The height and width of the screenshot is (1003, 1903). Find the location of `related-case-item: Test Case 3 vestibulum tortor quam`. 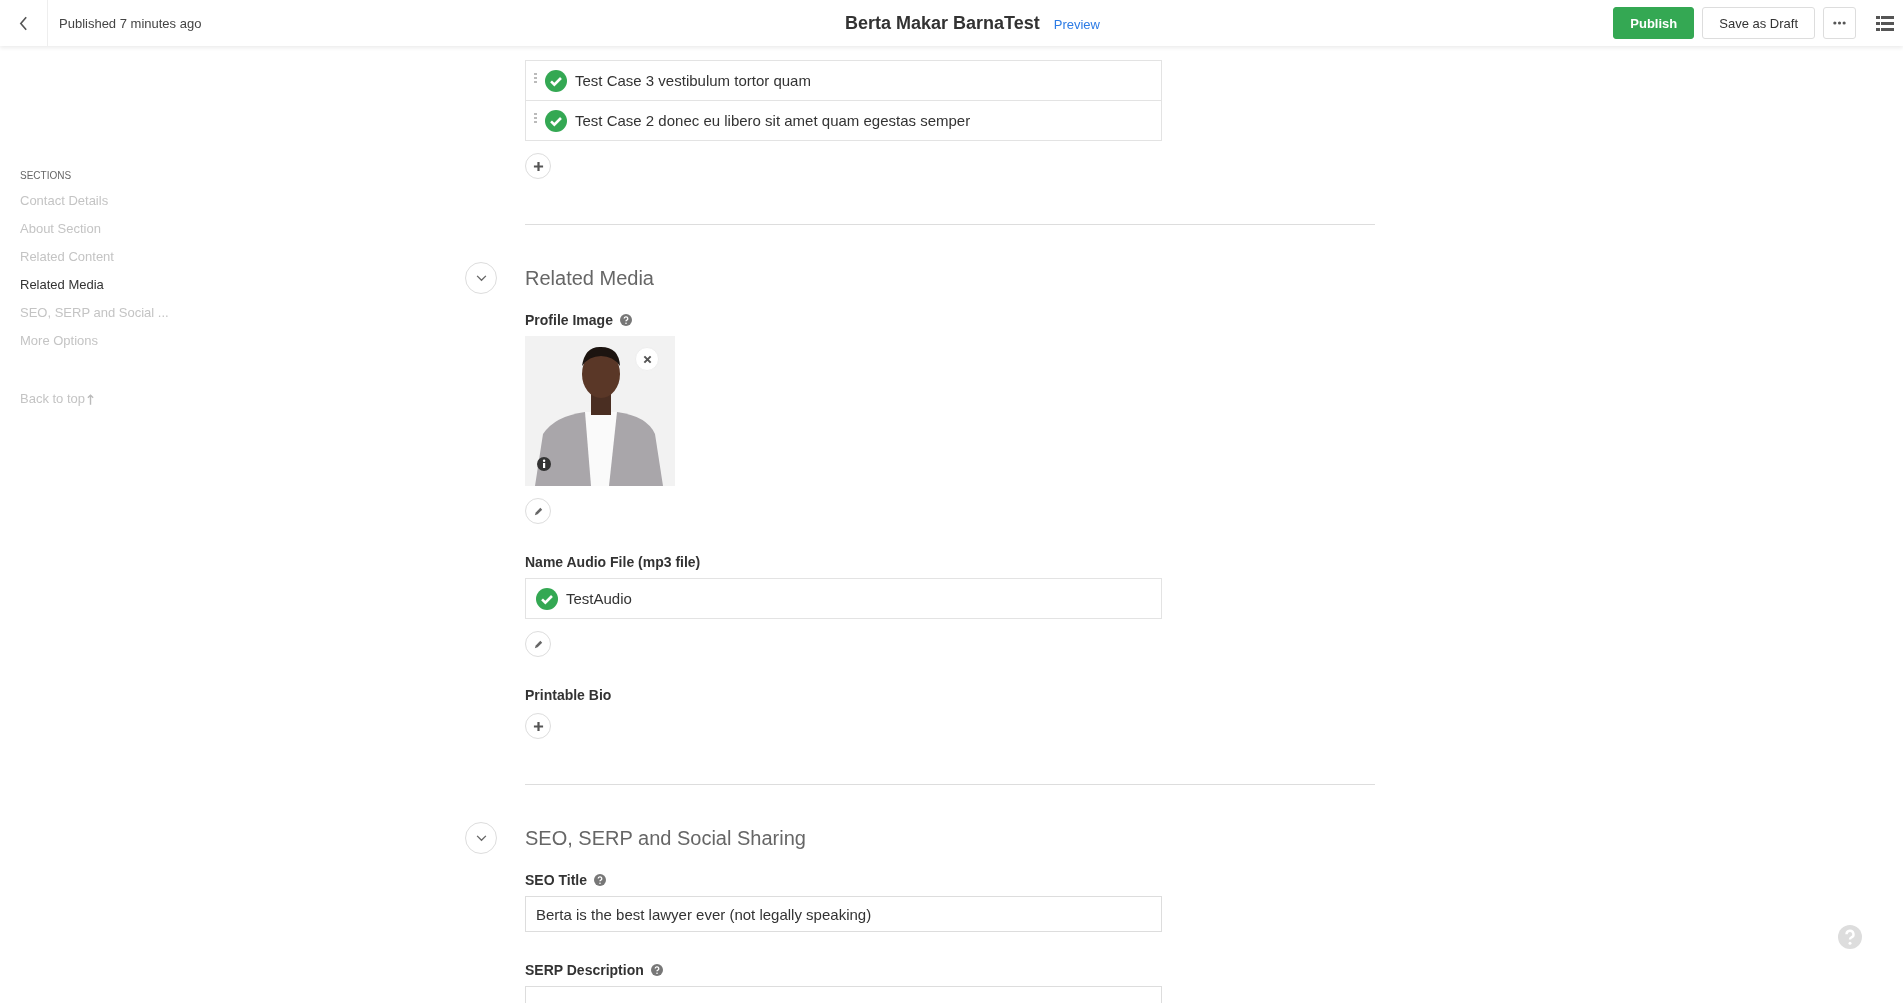

related-case-item: Test Case 3 vestibulum tortor quam is located at coordinates (843, 81).